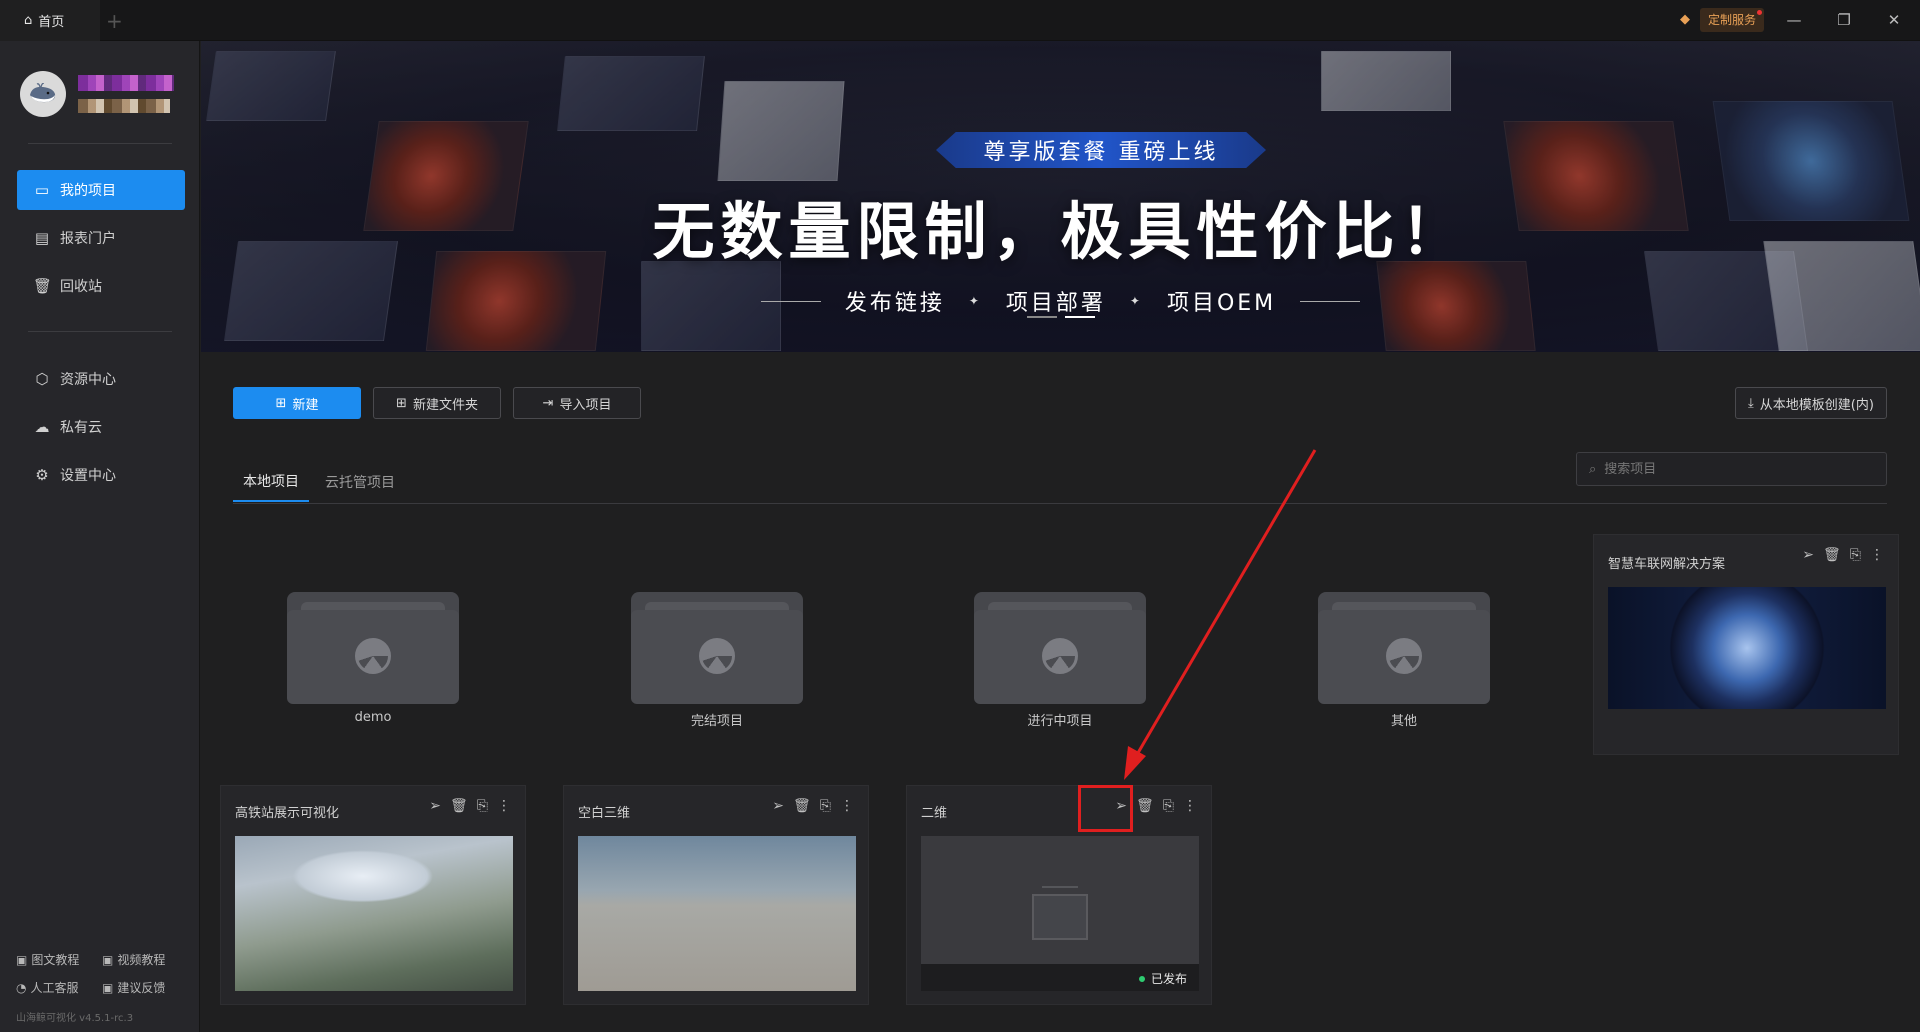 The image size is (1920, 1032). What do you see at coordinates (781, 131) in the screenshot?
I see `banner-tile` at bounding box center [781, 131].